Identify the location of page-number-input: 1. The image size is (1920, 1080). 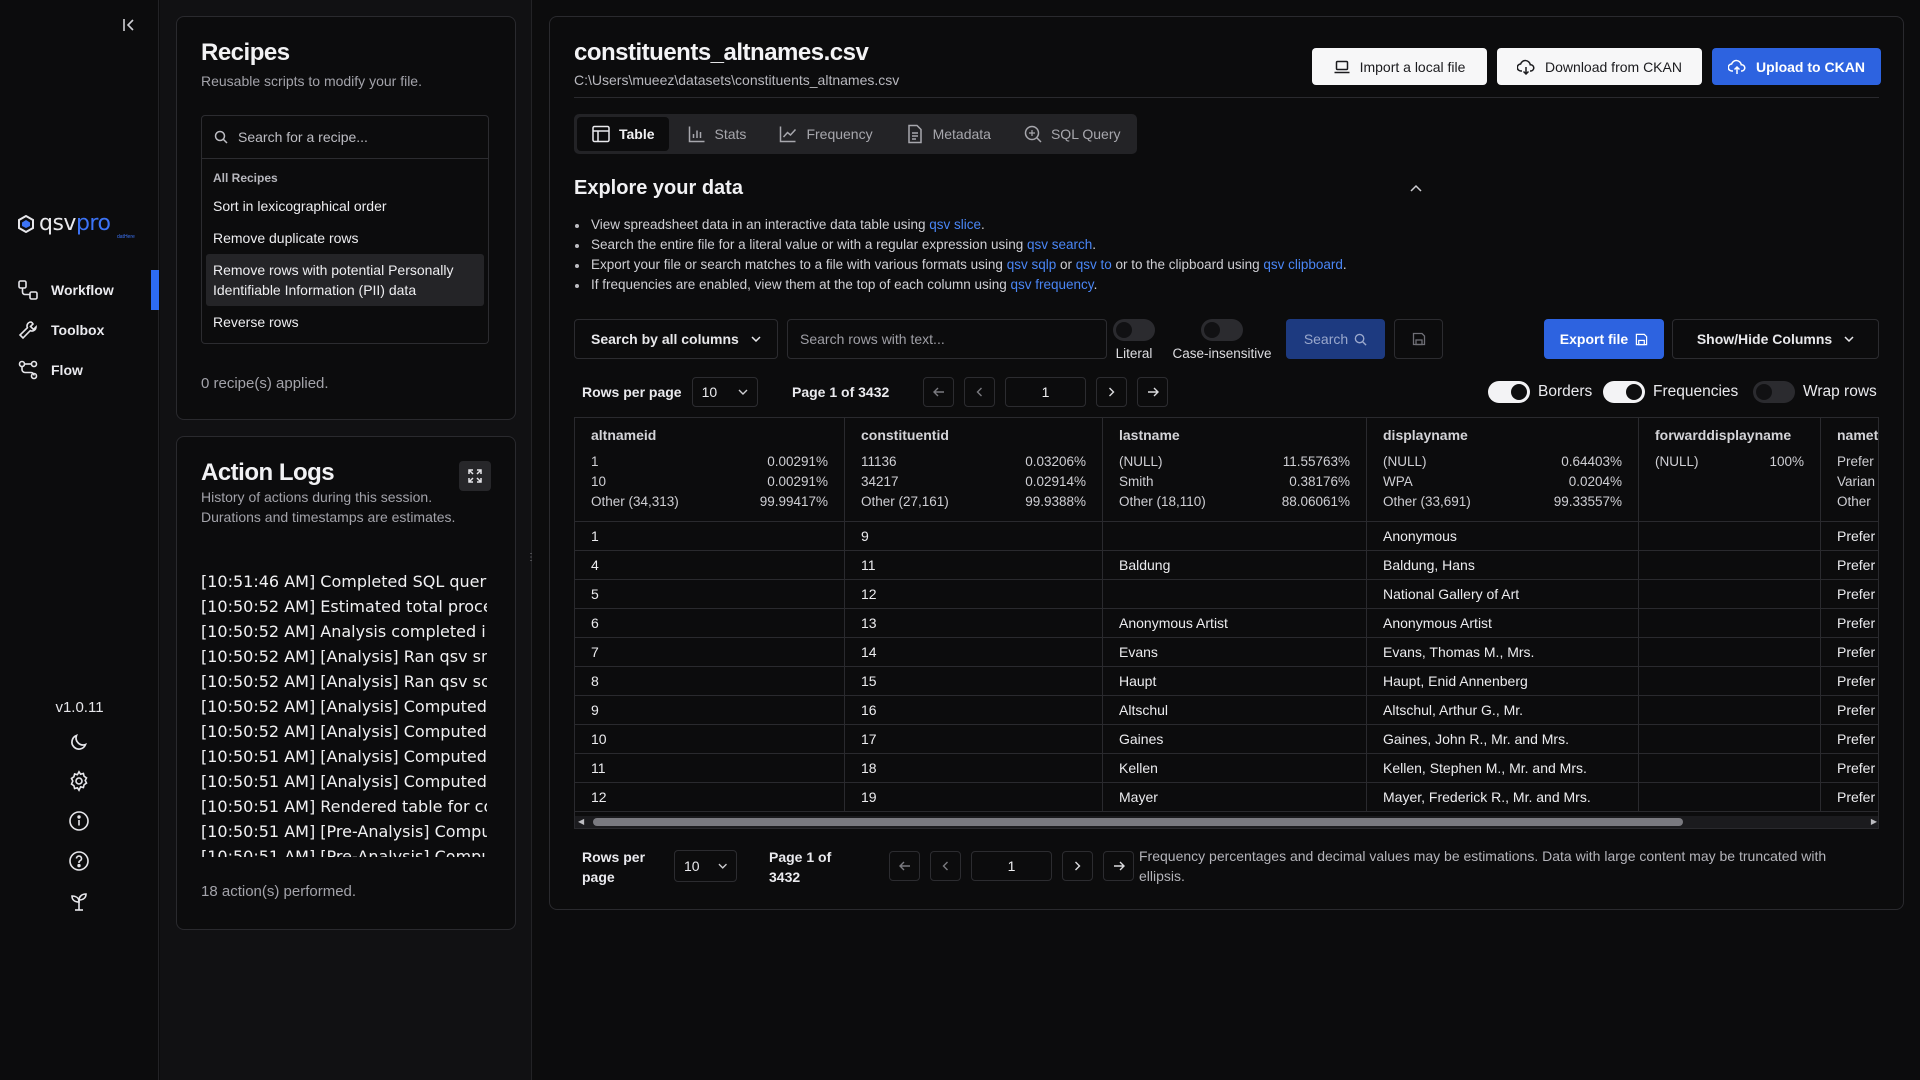
(1045, 392).